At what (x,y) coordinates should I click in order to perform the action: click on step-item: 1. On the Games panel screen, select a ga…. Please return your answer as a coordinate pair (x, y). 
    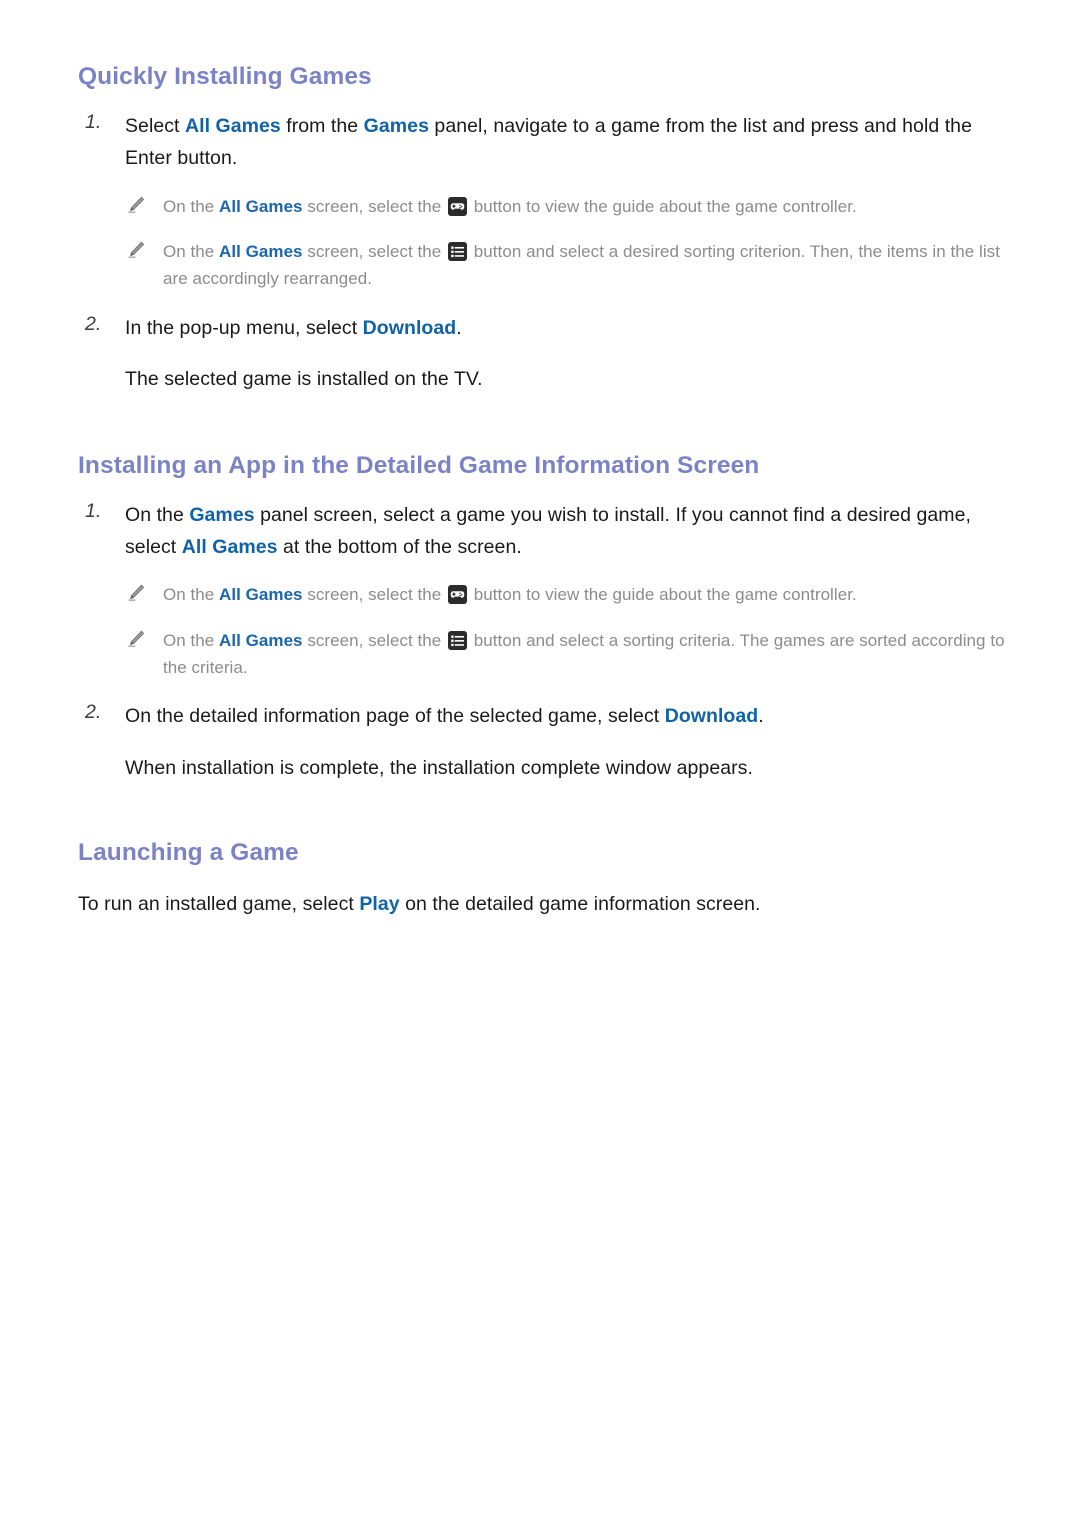
    Looking at the image, I should click on (549, 531).